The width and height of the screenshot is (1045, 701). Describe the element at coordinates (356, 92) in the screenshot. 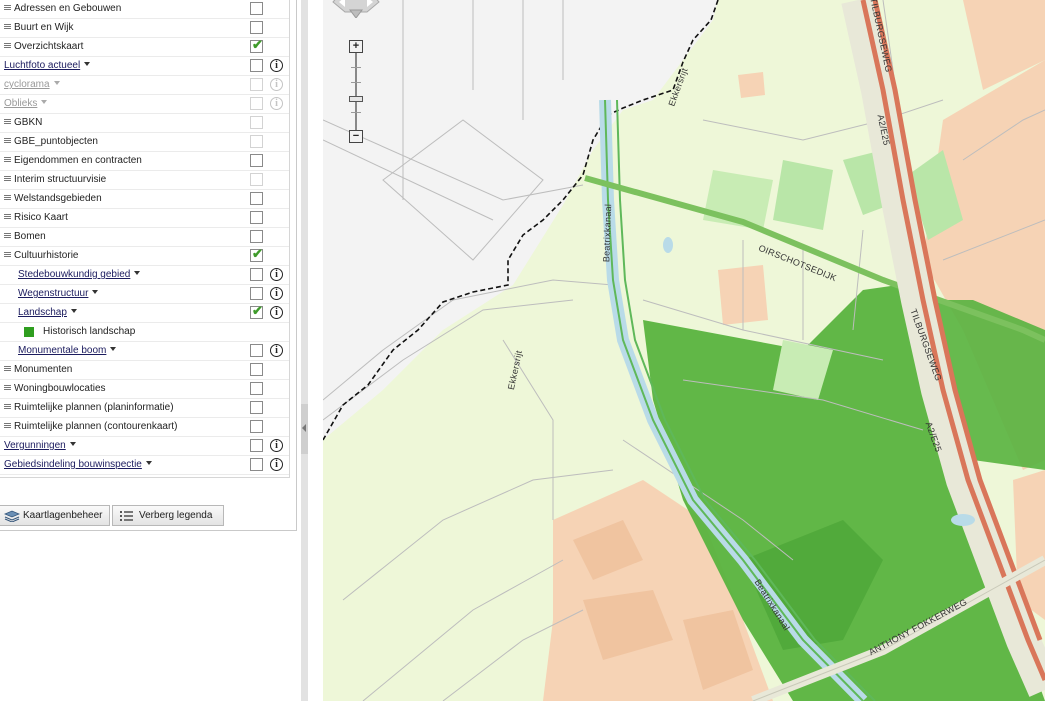

I see `zoom-slider` at that location.